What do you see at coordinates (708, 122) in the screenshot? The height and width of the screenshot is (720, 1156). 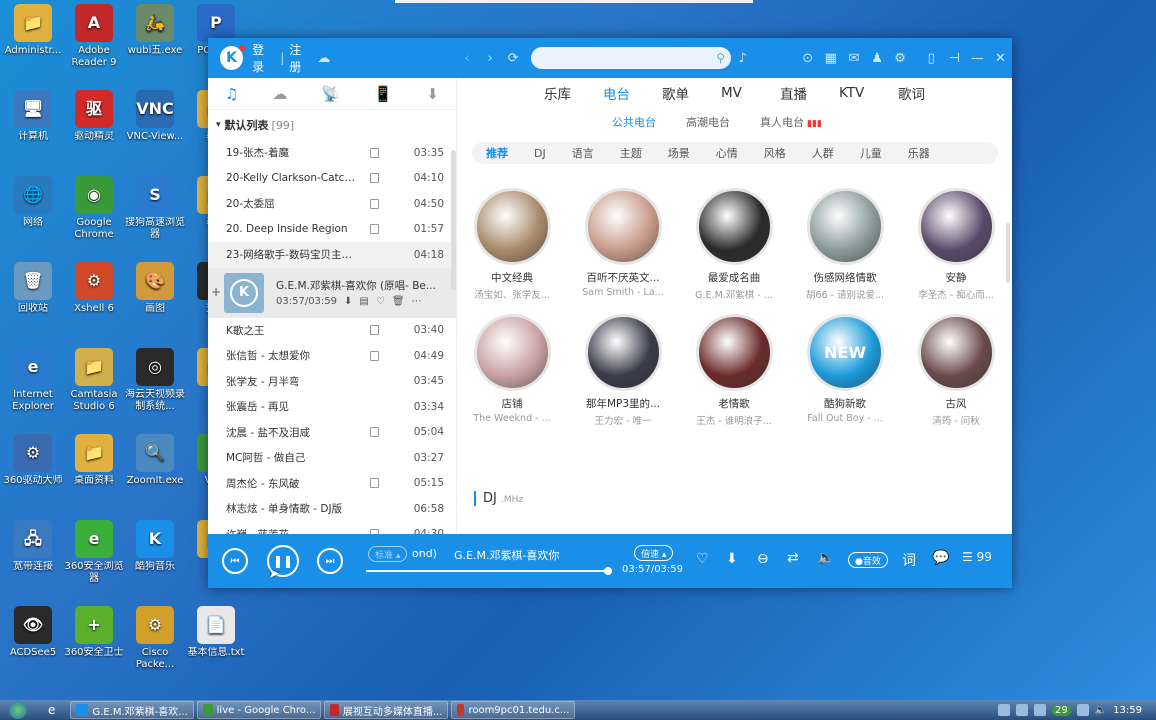 I see `subnav-tab: 高潮电台` at bounding box center [708, 122].